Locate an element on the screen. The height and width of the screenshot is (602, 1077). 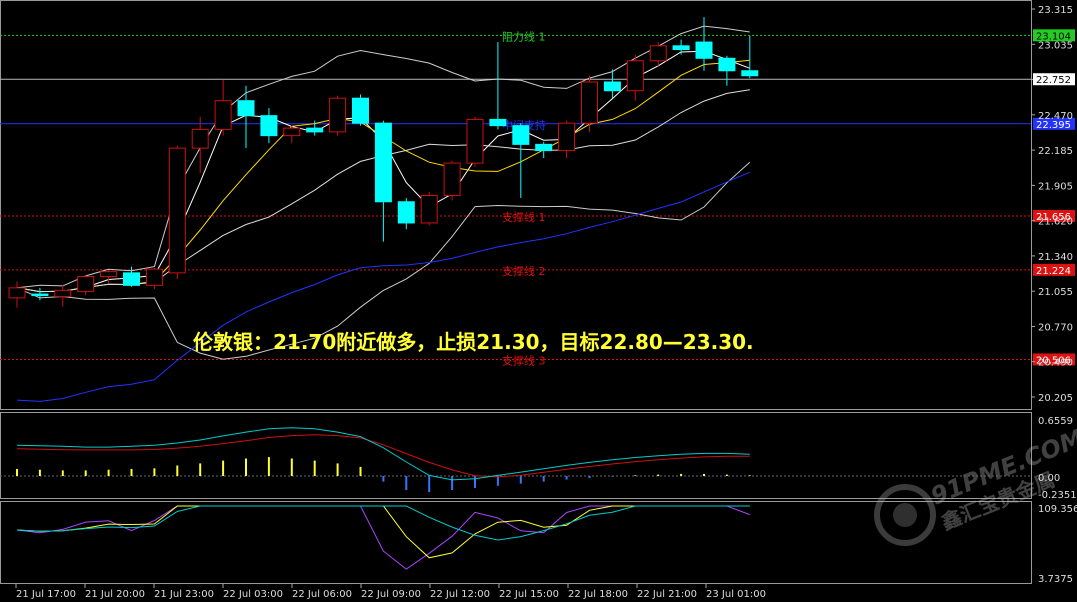
time-label: 21 Jul 17:00 is located at coordinates (46, 594).